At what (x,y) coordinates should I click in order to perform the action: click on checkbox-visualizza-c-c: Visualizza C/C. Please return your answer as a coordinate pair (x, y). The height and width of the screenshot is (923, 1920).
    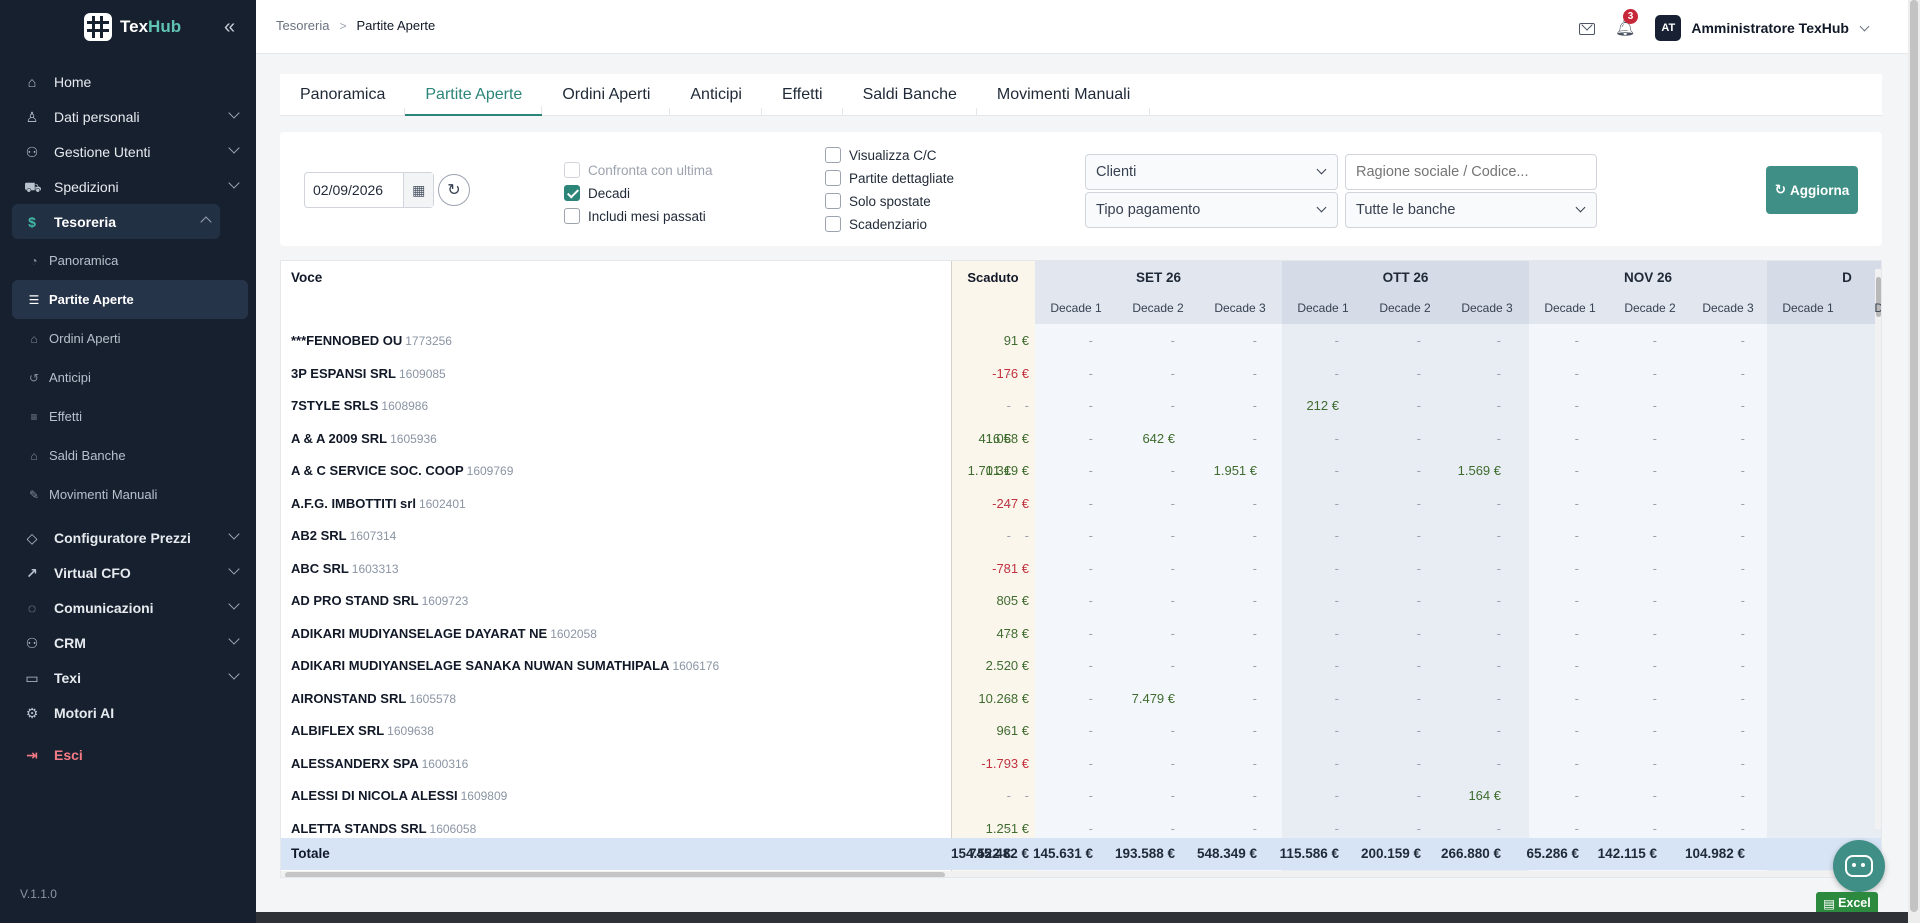
    Looking at the image, I should click on (881, 155).